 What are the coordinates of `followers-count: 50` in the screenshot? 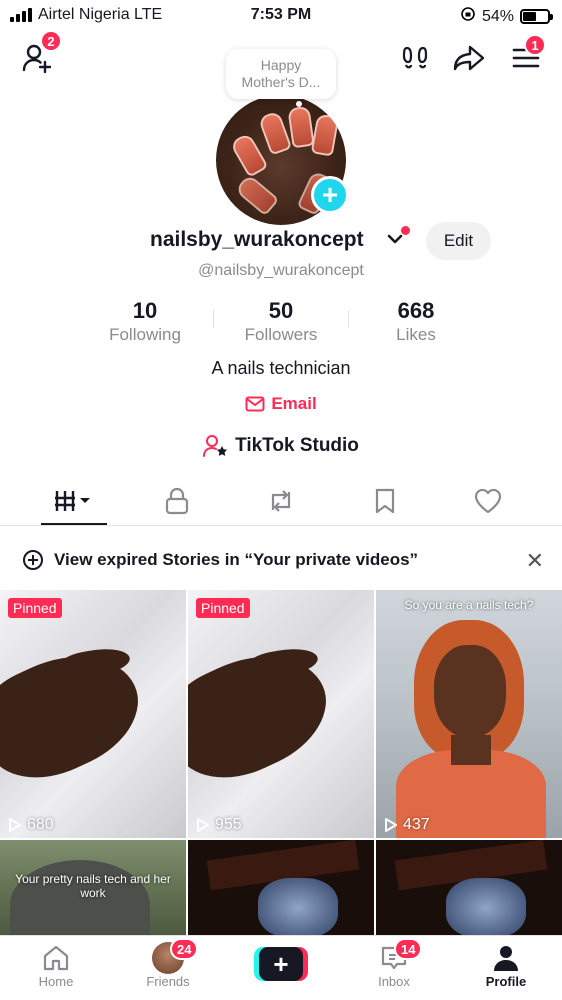 It's located at (281, 310).